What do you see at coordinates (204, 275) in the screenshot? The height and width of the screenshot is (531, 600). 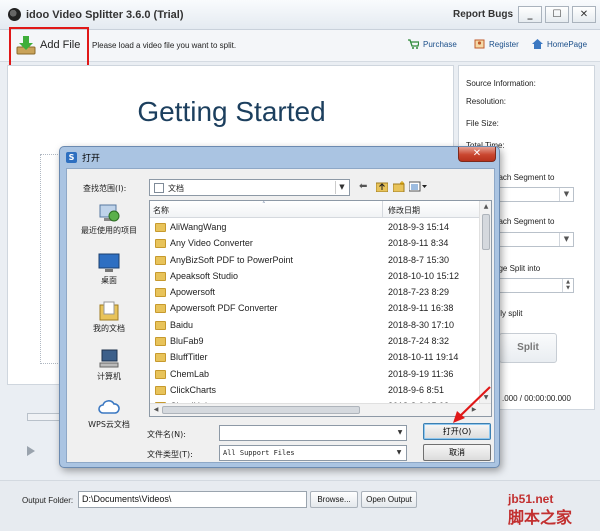 I see `file-name: Apeaksoft Studio` at bounding box center [204, 275].